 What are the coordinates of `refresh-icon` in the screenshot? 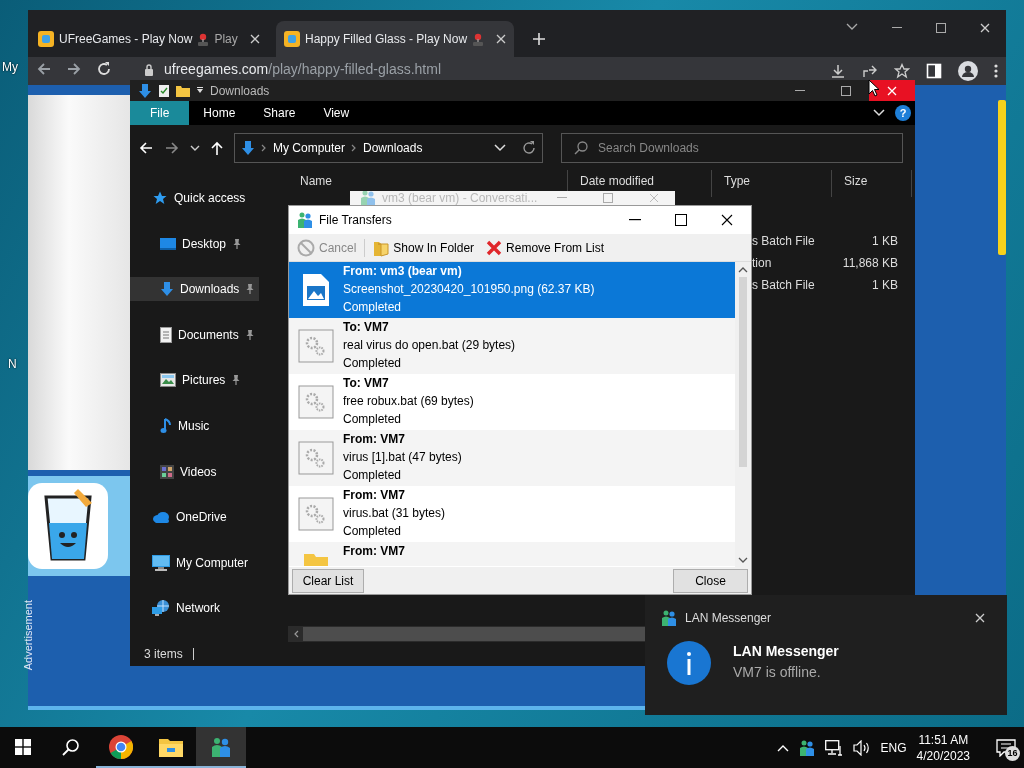 It's located at (529, 147).